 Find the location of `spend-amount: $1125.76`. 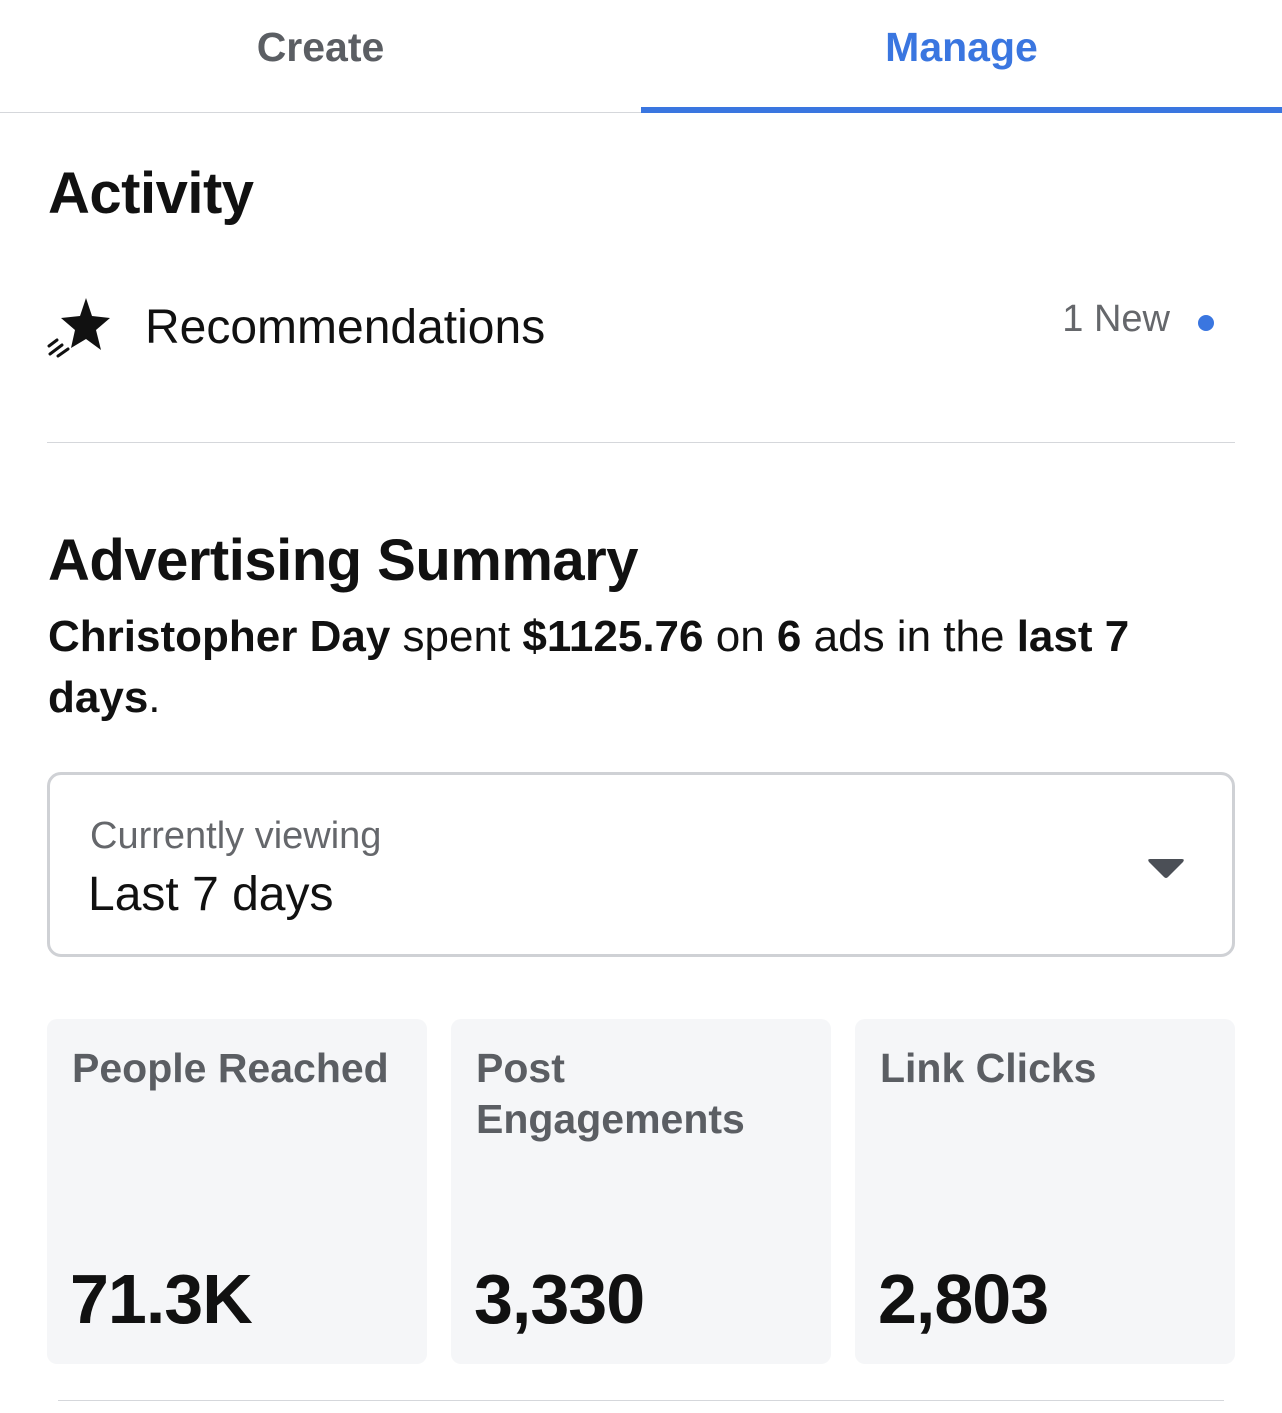

spend-amount: $1125.76 is located at coordinates (613, 636).